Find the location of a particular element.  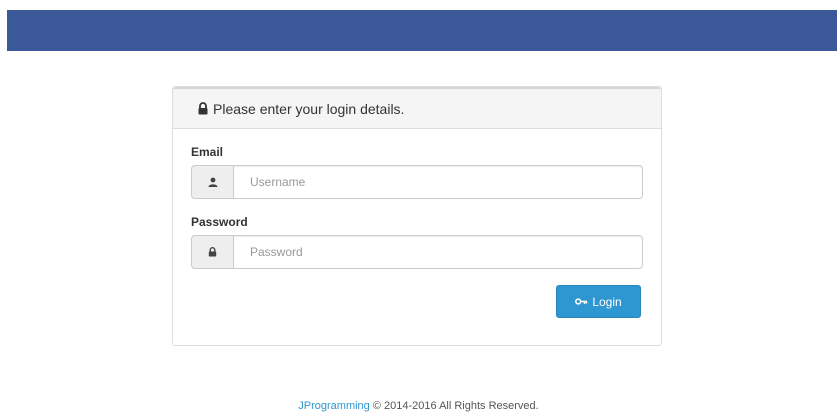

top-navbar is located at coordinates (422, 30).